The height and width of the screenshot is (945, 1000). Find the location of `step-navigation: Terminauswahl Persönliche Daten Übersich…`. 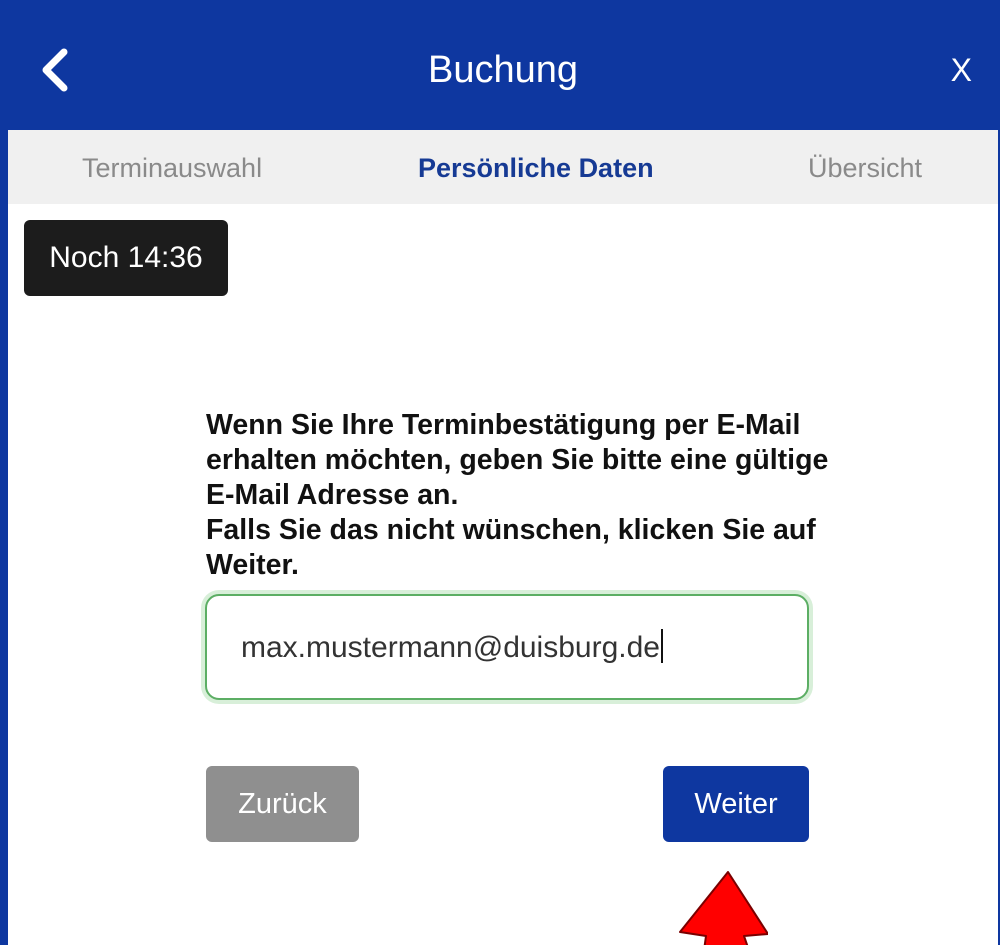

step-navigation: Terminauswahl Persönliche Daten Übersich… is located at coordinates (503, 167).